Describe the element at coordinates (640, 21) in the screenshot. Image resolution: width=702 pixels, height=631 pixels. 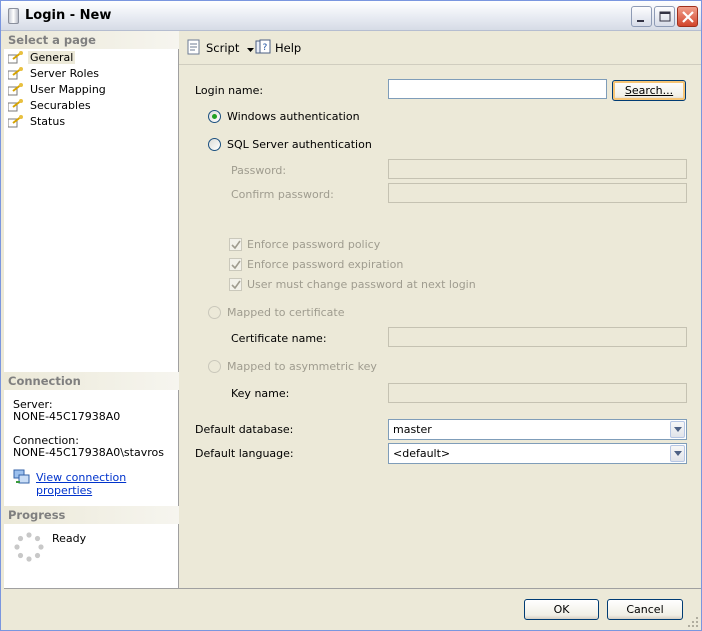
I see `minimize-icon` at that location.